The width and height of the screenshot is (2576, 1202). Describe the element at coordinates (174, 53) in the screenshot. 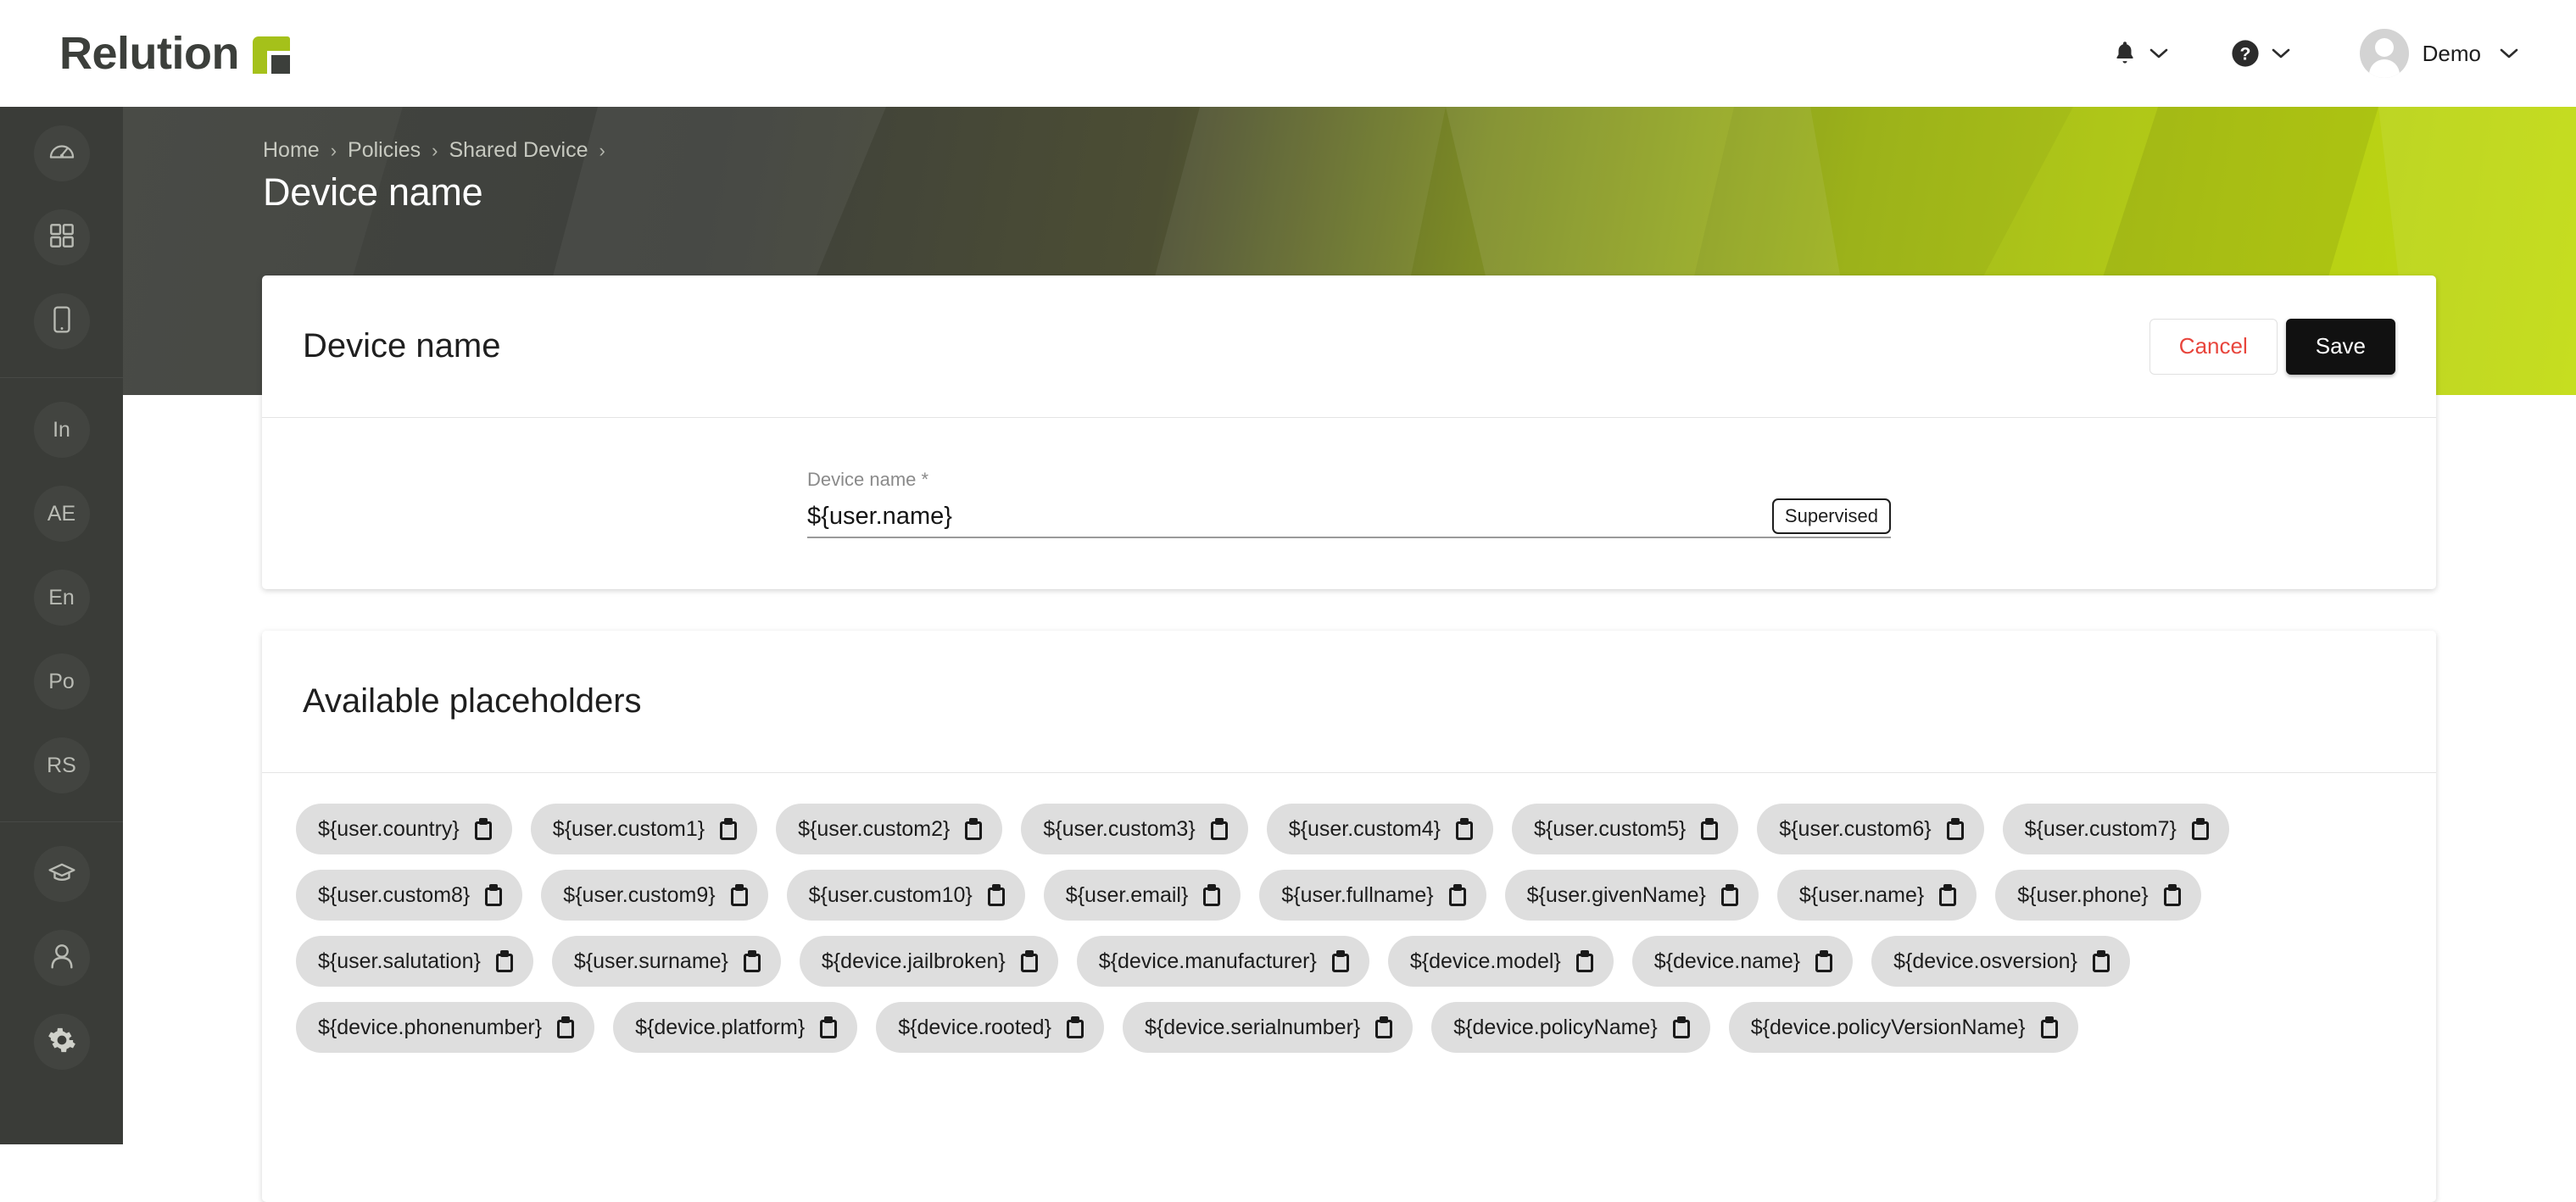

I see `brand-logo: Relution` at that location.